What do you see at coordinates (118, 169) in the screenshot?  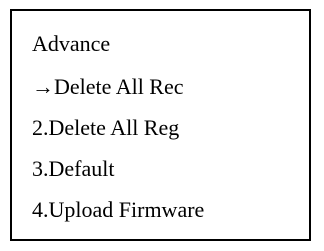 I see `menu-item-default: 3.Default` at bounding box center [118, 169].